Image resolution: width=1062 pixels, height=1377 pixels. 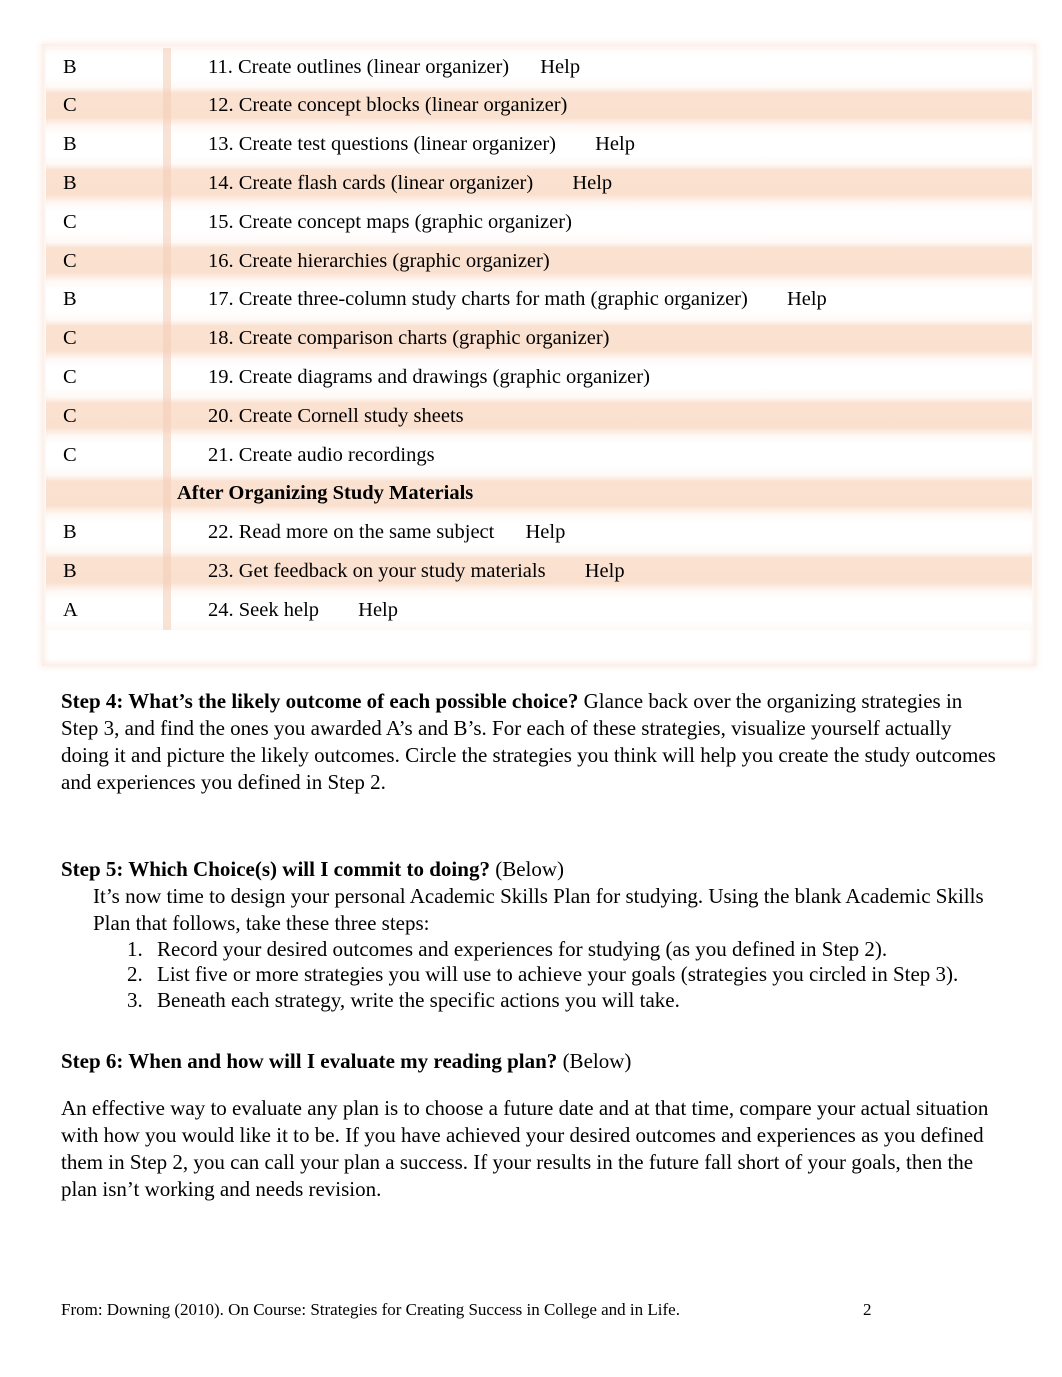 I want to click on strategy-number: 21., so click(x=221, y=454).